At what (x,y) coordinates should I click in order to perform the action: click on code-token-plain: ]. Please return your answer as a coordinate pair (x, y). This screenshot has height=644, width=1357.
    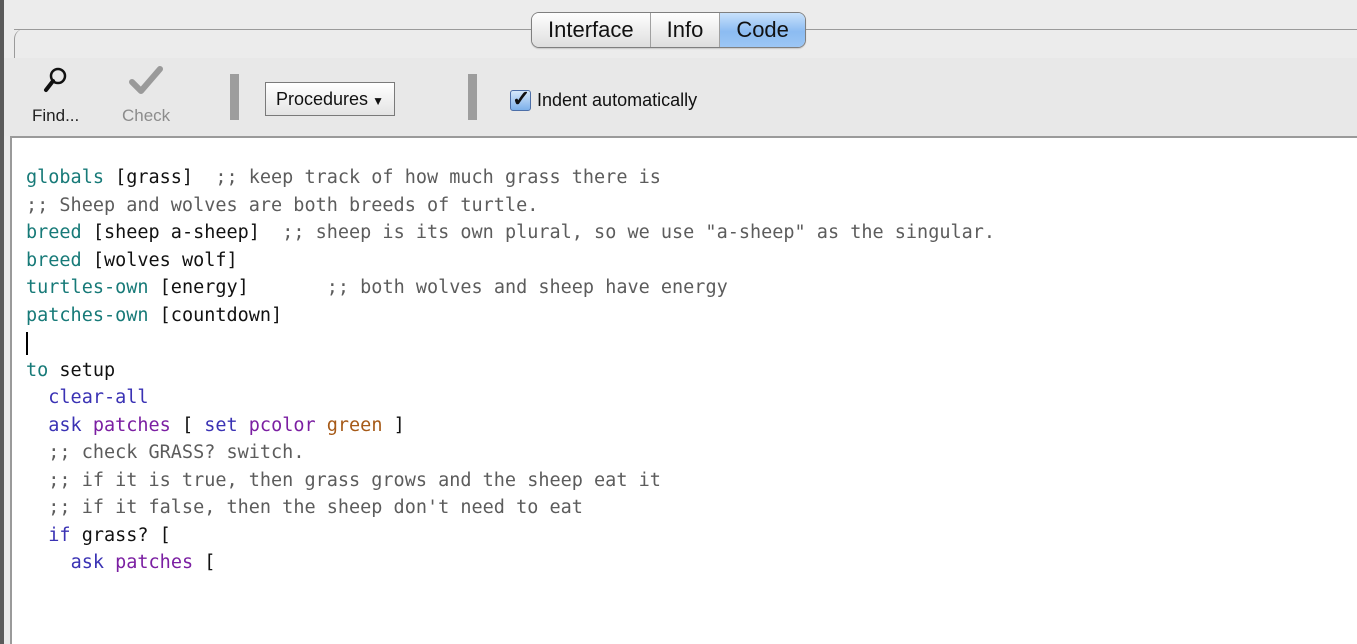
    Looking at the image, I should click on (393, 425).